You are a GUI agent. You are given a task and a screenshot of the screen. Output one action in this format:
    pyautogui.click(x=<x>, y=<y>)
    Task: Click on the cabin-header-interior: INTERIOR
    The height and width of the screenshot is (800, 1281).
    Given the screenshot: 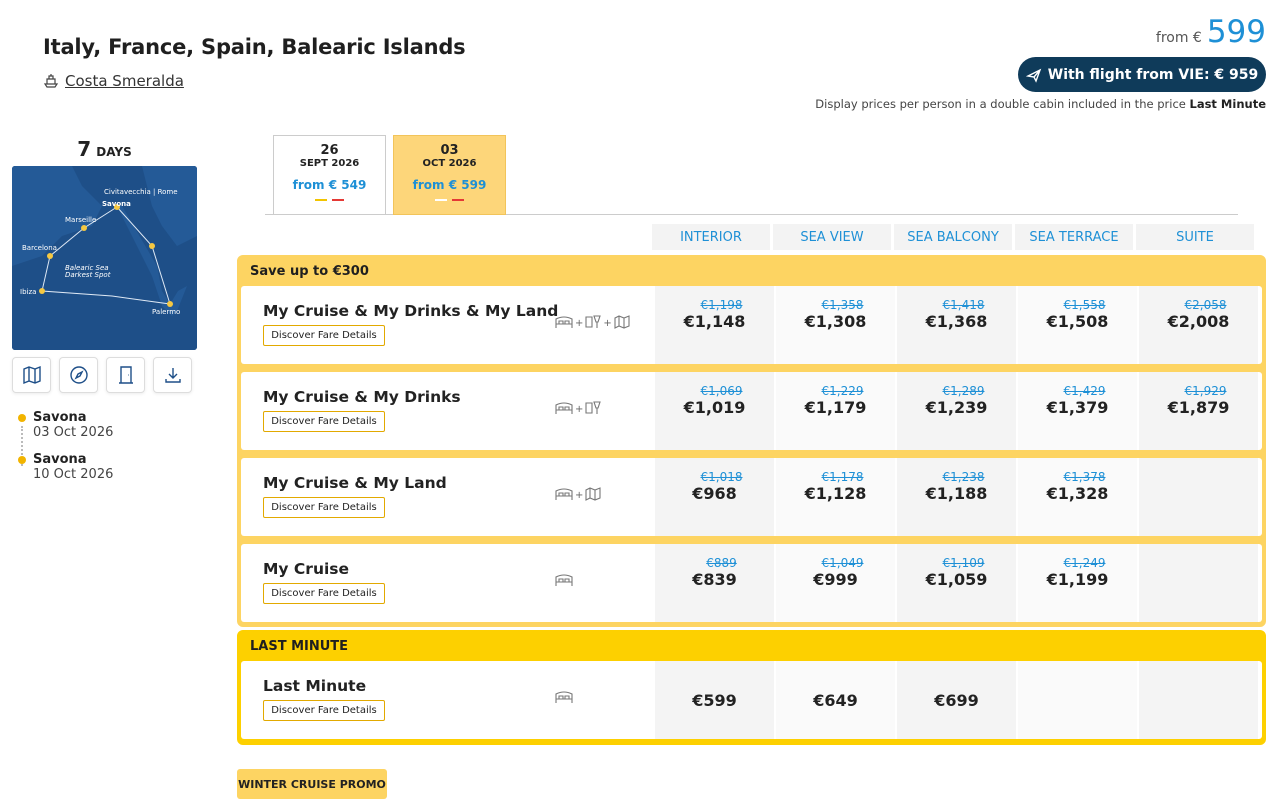 What is the action you would take?
    pyautogui.click(x=711, y=237)
    